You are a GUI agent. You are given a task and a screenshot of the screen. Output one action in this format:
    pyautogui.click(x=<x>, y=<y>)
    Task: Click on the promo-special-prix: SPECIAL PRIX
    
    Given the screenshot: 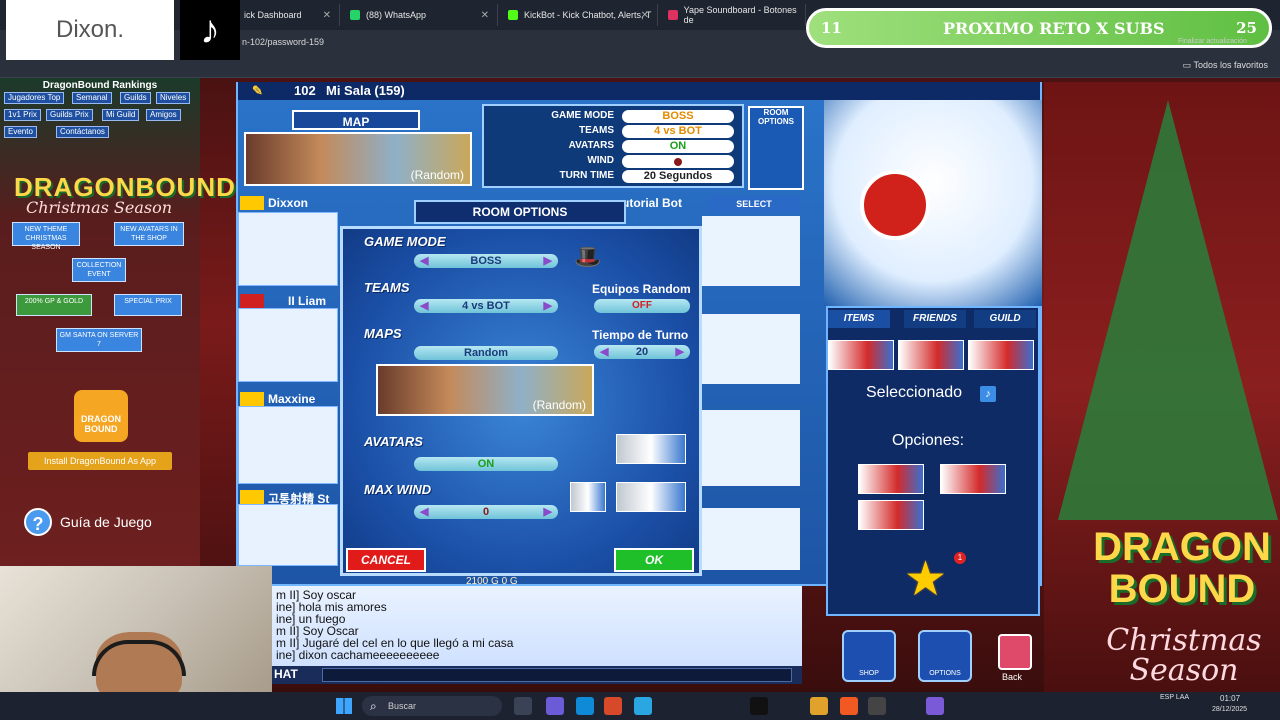 What is the action you would take?
    pyautogui.click(x=148, y=305)
    